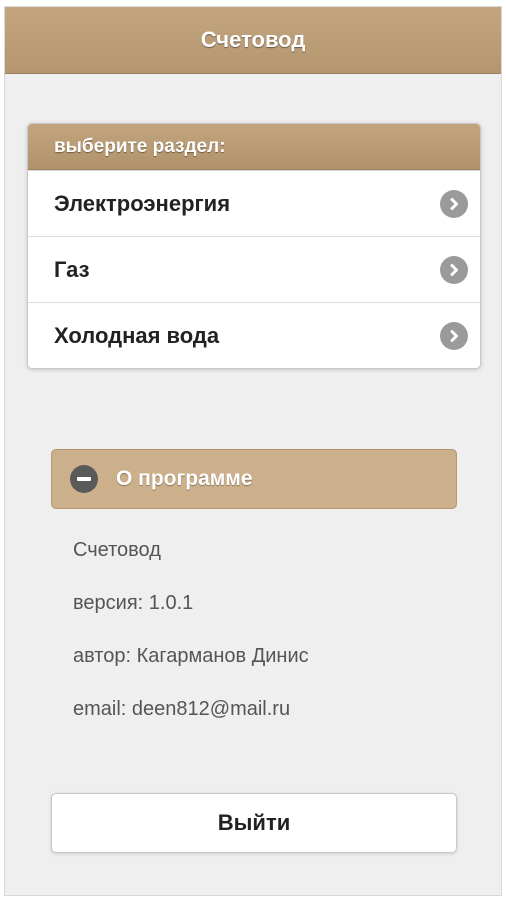 This screenshot has width=506, height=900. Describe the element at coordinates (140, 146) in the screenshot. I see `menu-divider-label: выберите раздел:` at that location.